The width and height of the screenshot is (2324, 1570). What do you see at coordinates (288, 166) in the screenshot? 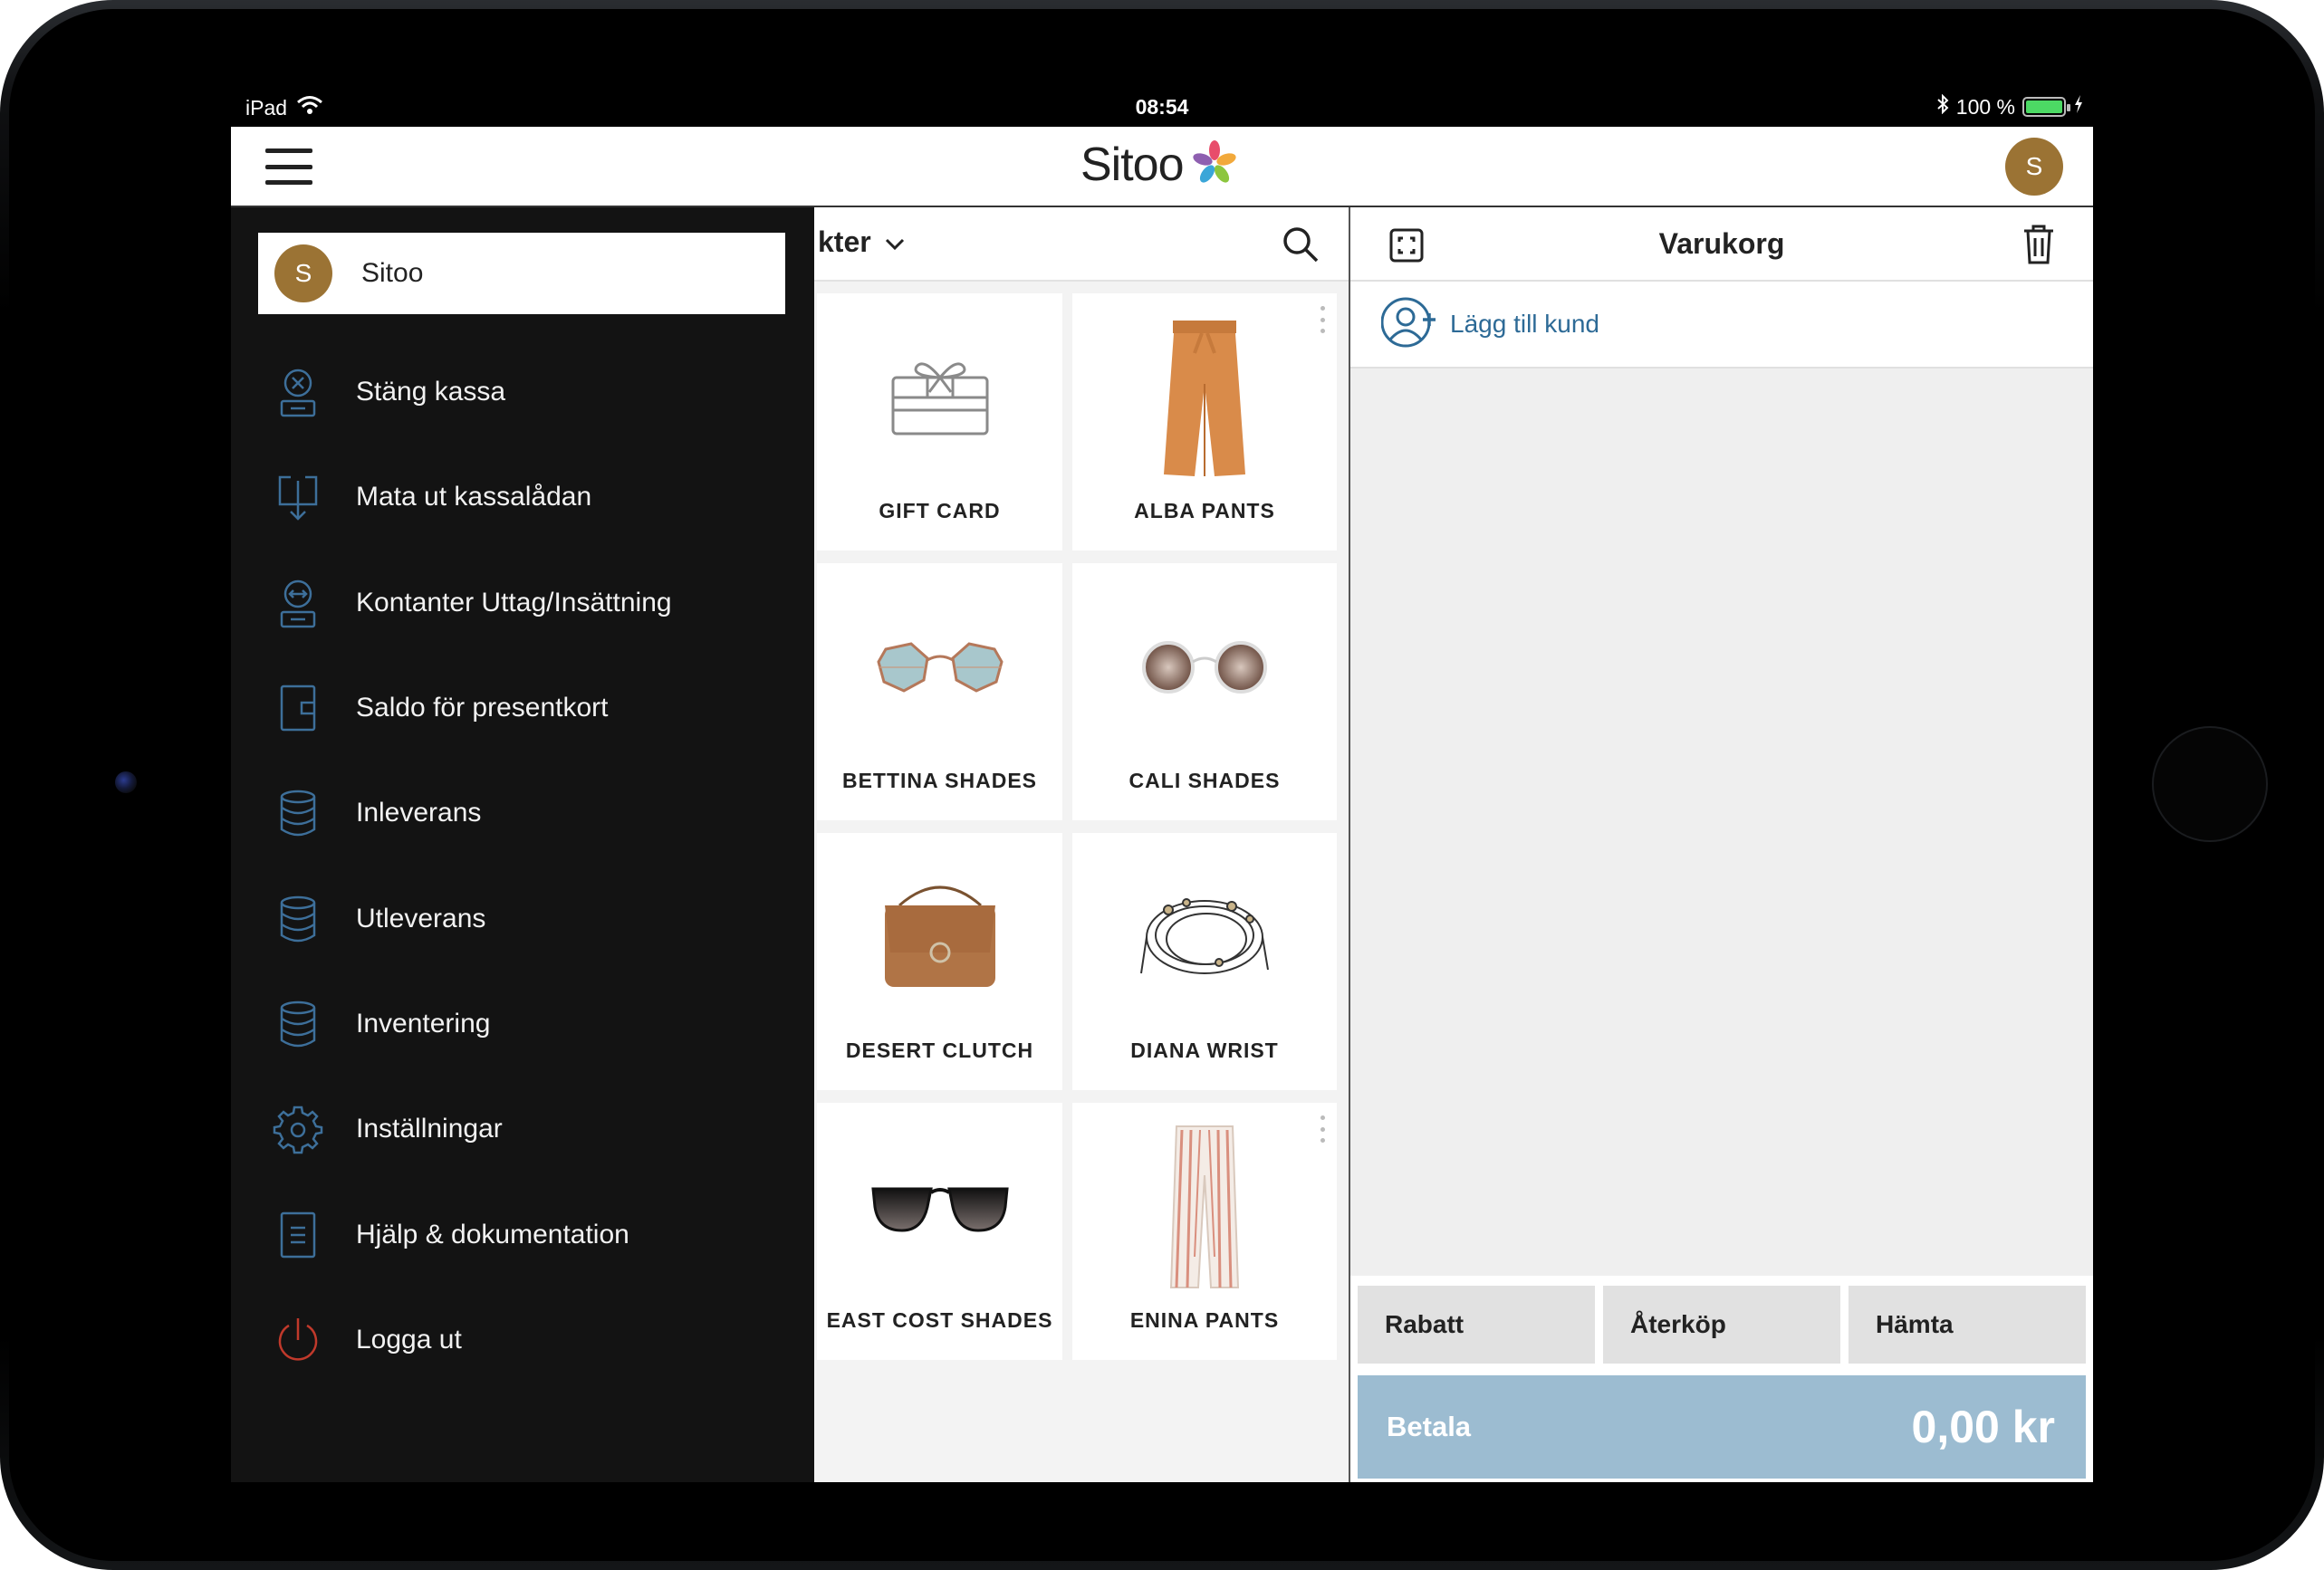
I see `menu-icon` at bounding box center [288, 166].